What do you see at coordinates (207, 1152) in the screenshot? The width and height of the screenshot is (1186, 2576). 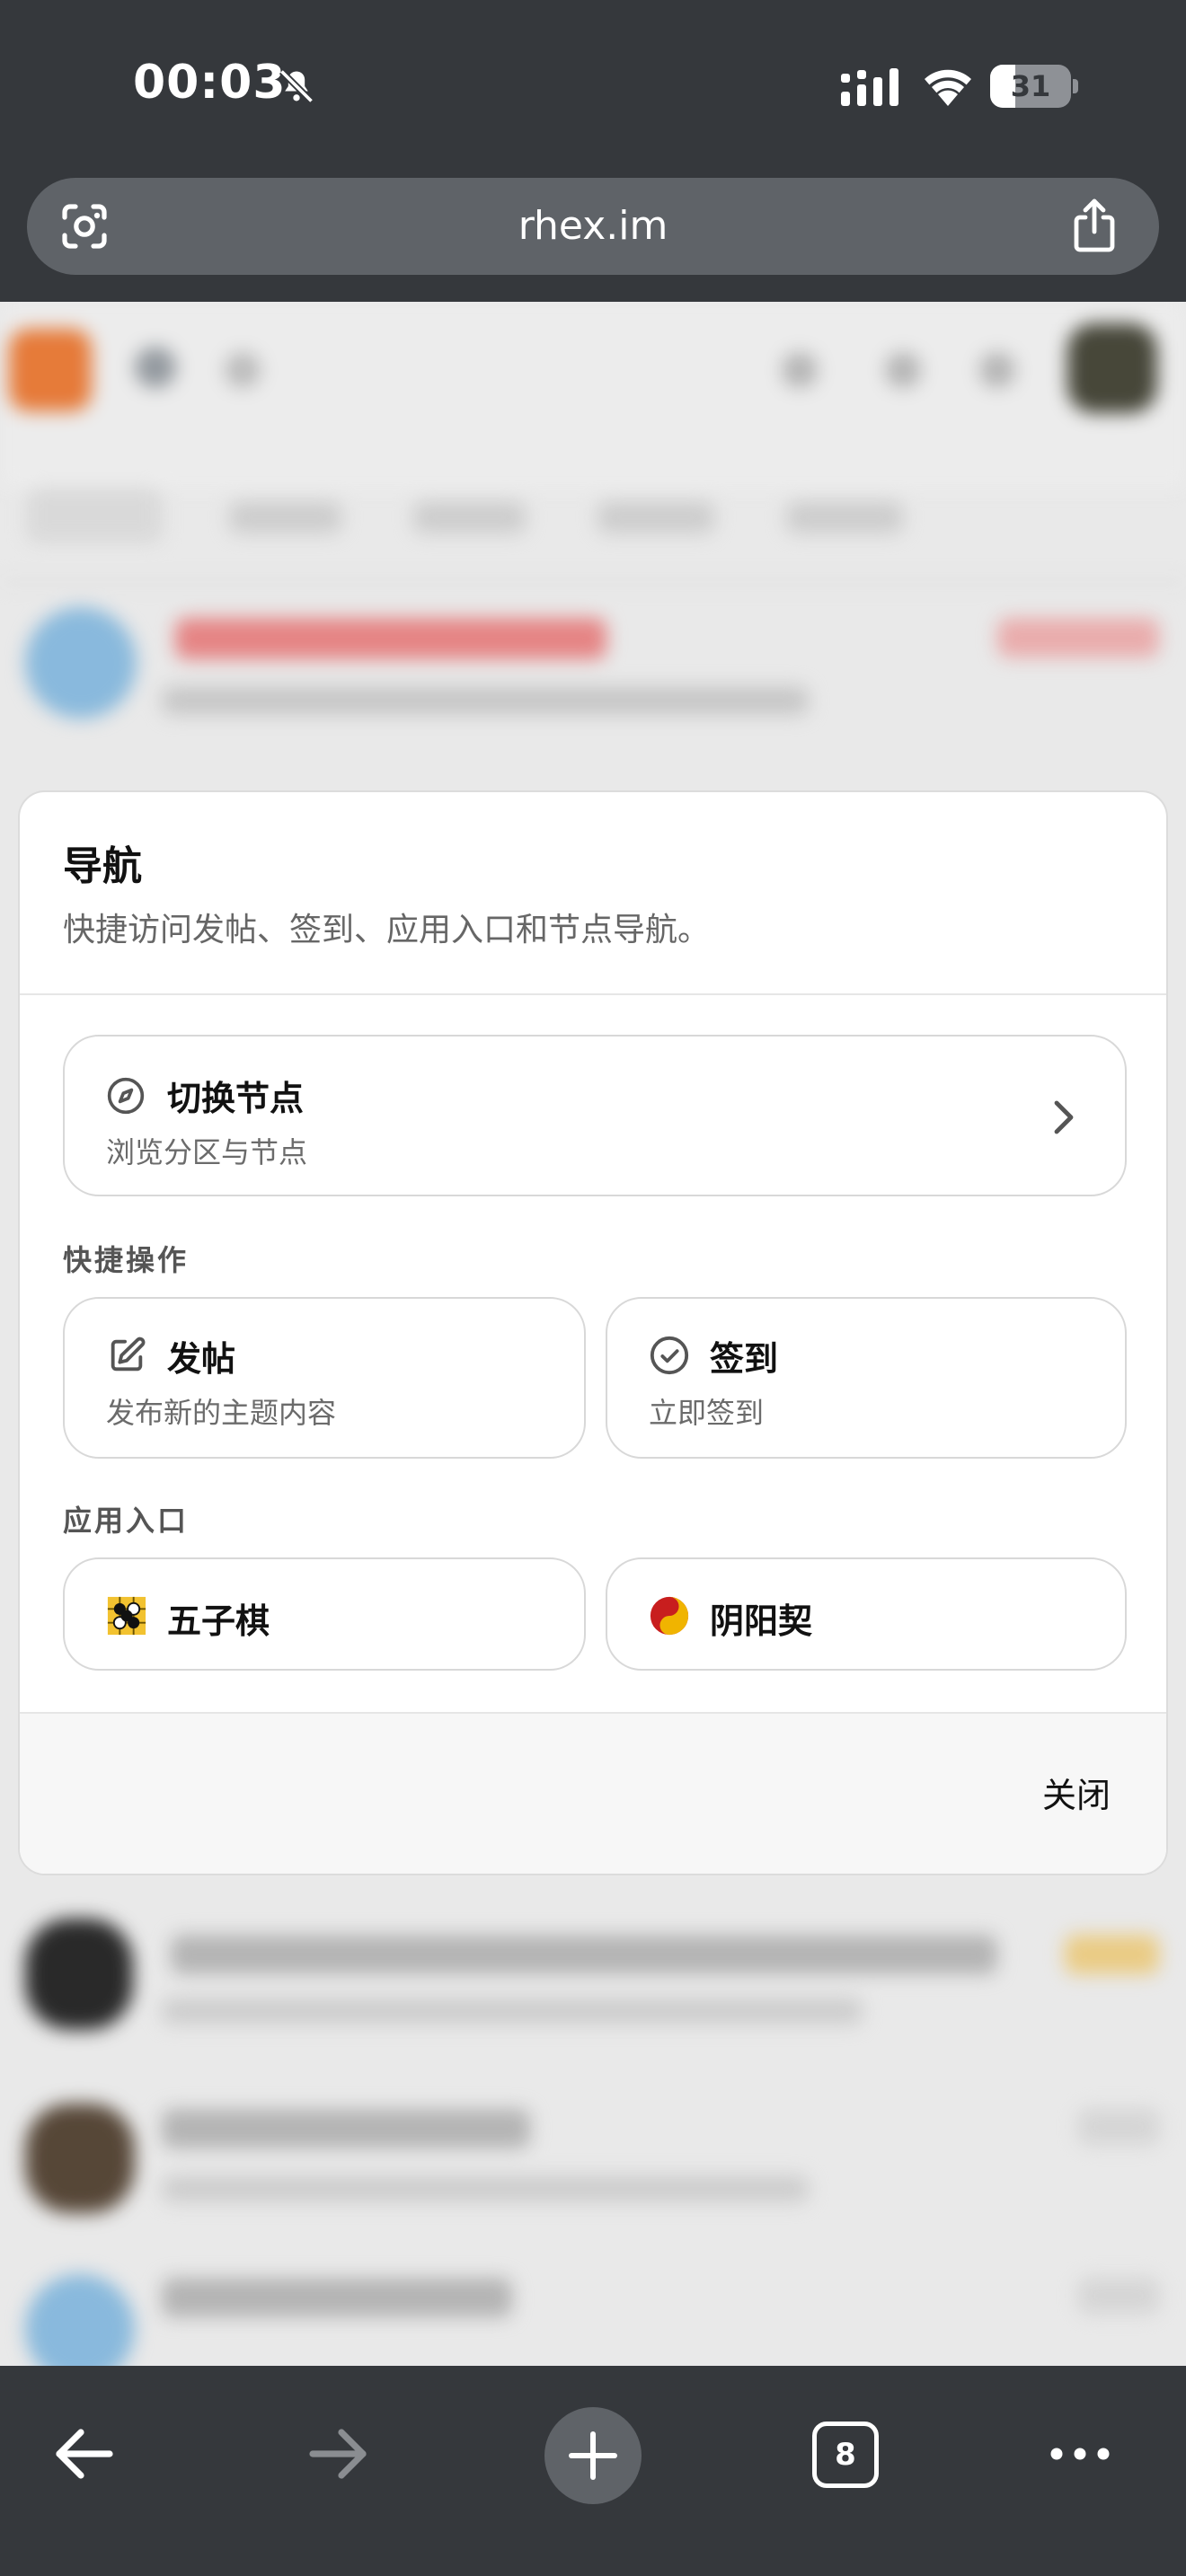 I see `switch-node-subtitle: 浏览分区与节点` at bounding box center [207, 1152].